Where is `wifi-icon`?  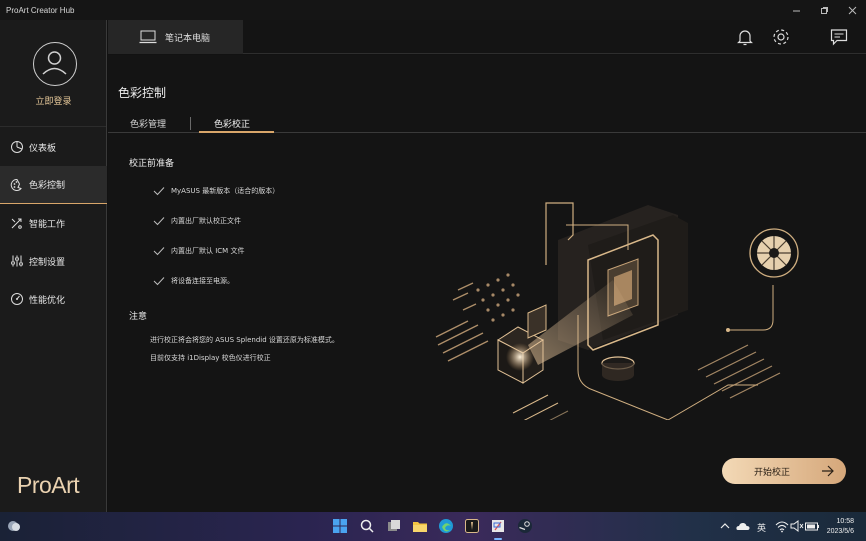 wifi-icon is located at coordinates (782, 526).